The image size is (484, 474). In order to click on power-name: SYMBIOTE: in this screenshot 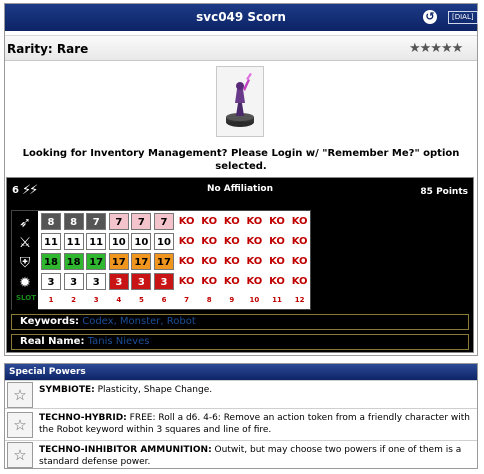, I will do `click(67, 390)`.